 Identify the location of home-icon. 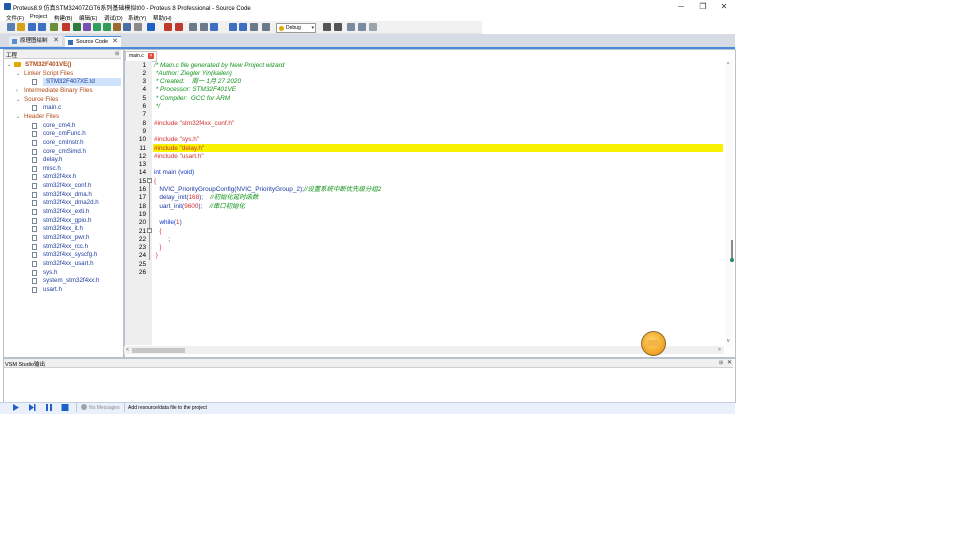
(77, 27).